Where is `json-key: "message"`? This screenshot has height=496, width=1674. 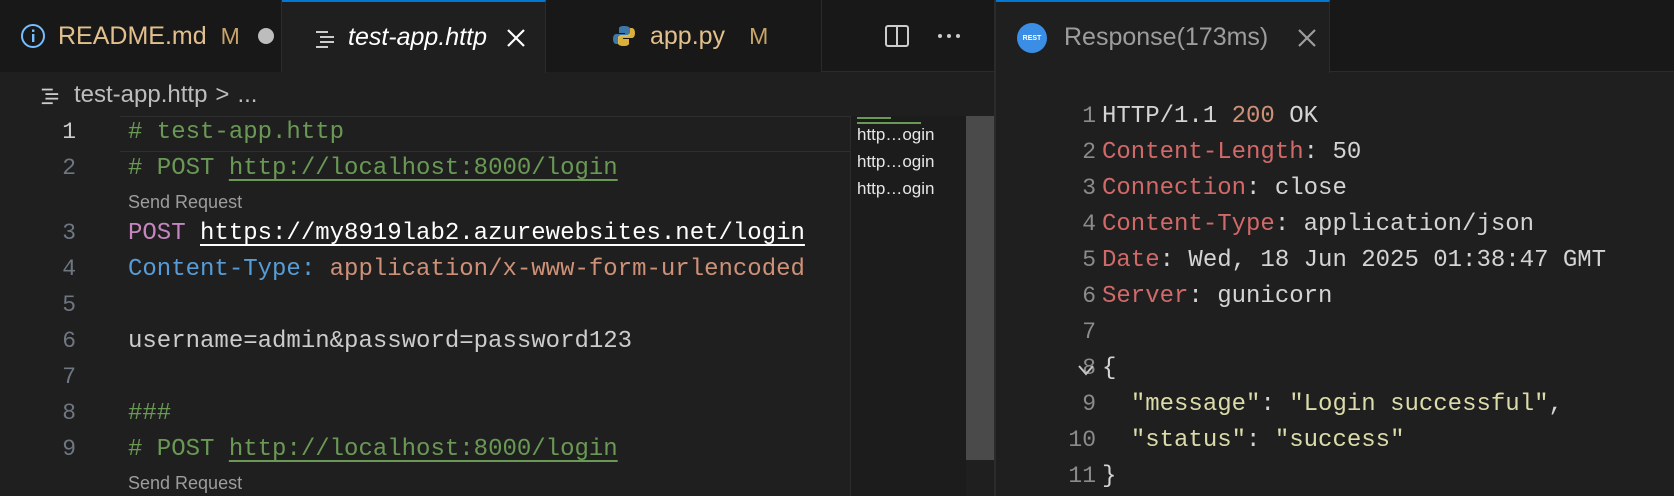
json-key: "message" is located at coordinates (1195, 404).